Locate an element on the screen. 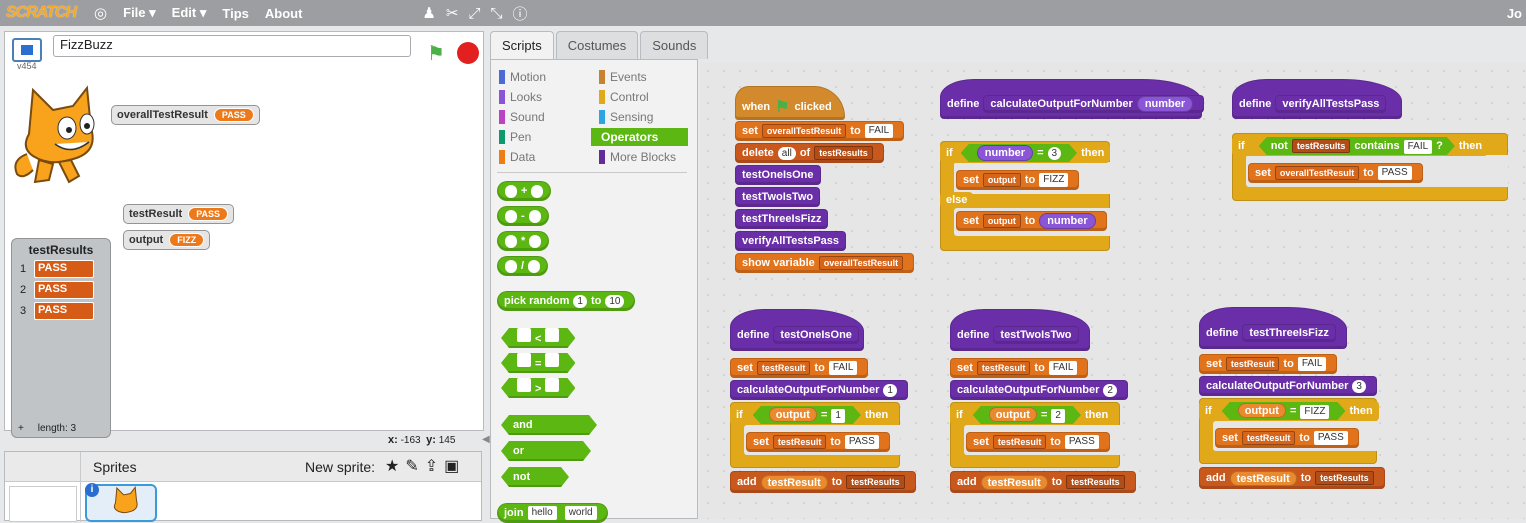 This screenshot has width=1526, height=523. variable-dropdown: output is located at coordinates (1001, 221).